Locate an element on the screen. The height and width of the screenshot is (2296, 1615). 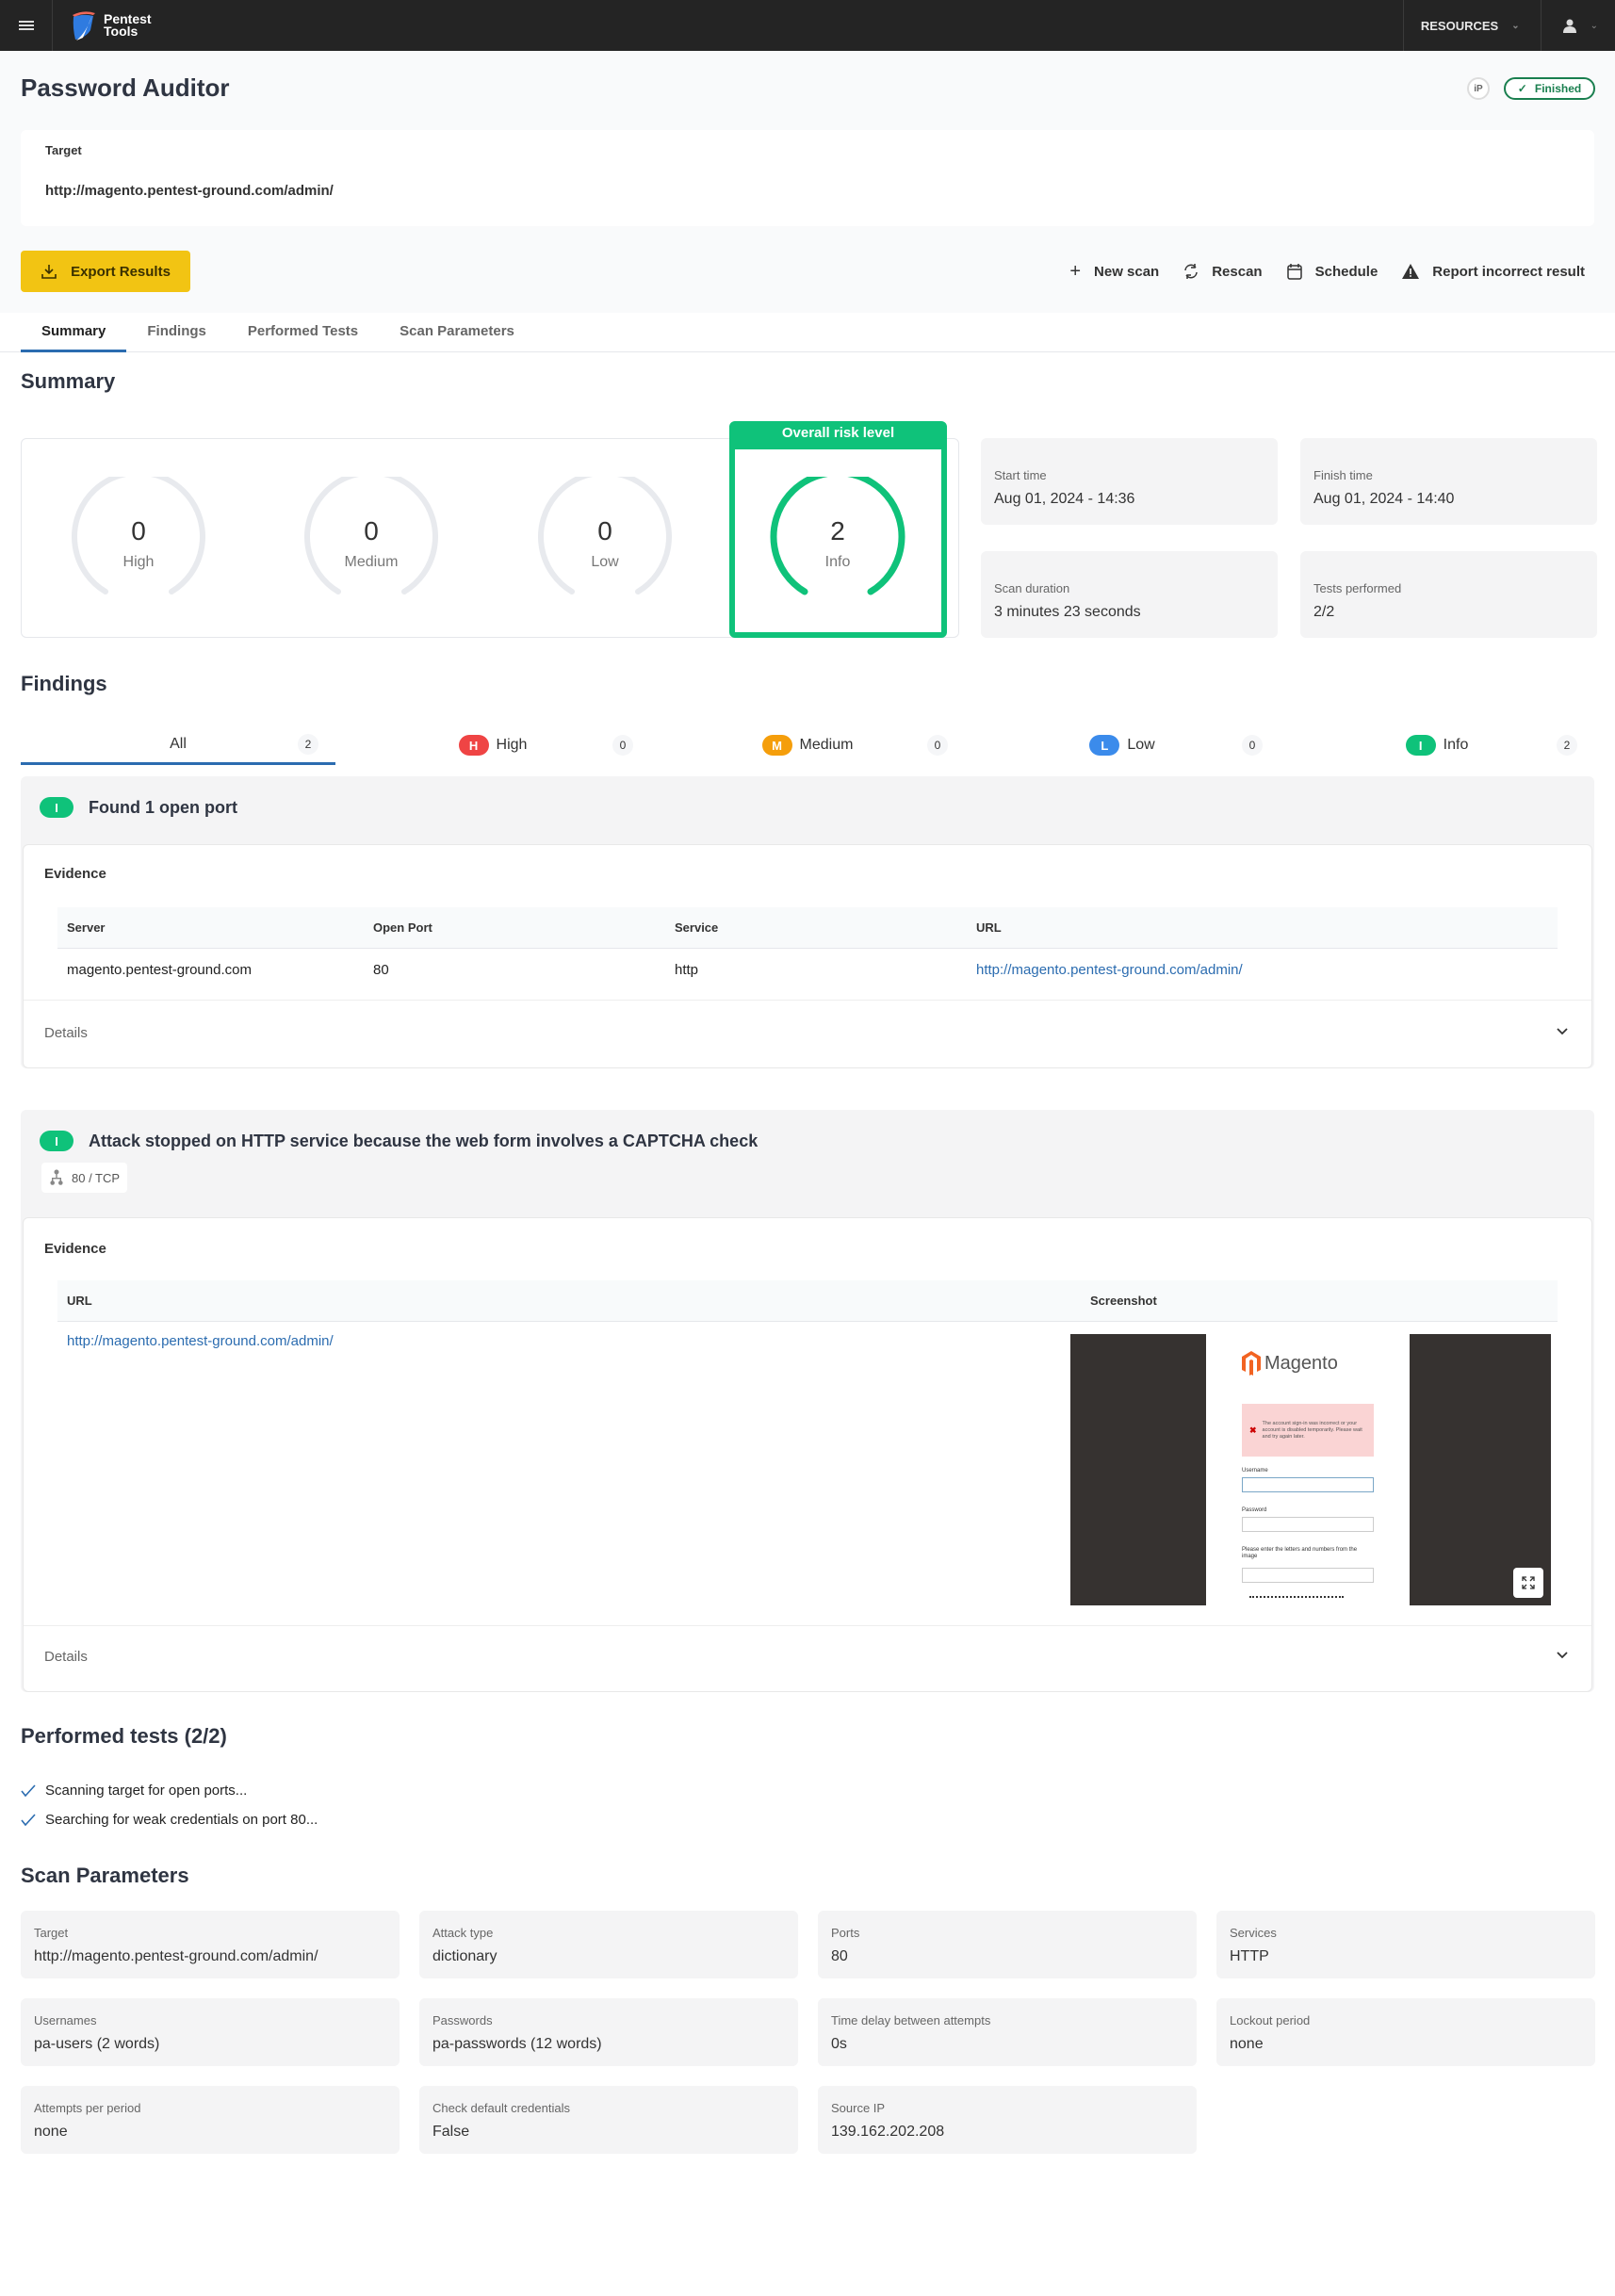
logo-line-2: Tools is located at coordinates (121, 31).